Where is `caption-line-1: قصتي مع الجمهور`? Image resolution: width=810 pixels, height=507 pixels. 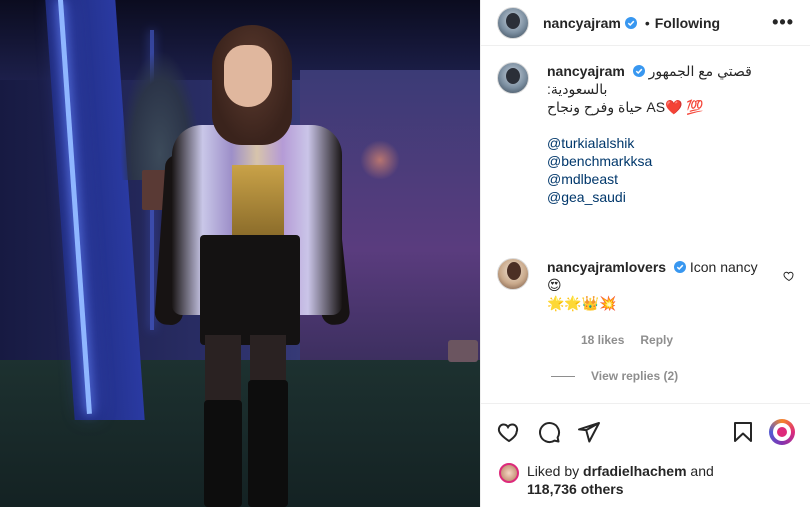
caption-line-1: قصتي مع الجمهور is located at coordinates (700, 71).